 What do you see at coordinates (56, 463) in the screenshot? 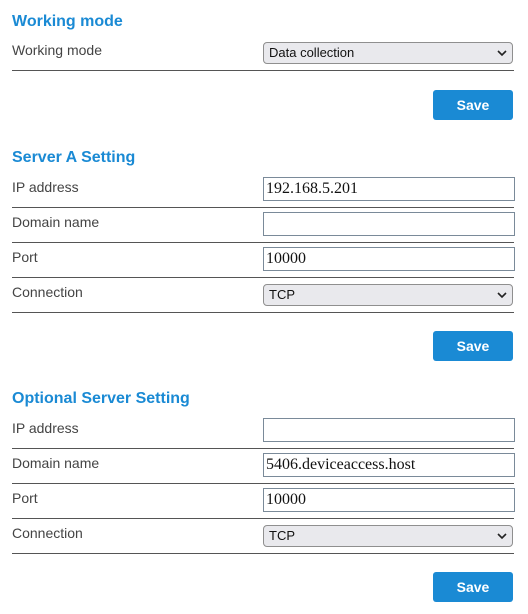
I see `optional-domain-label: Domain name` at bounding box center [56, 463].